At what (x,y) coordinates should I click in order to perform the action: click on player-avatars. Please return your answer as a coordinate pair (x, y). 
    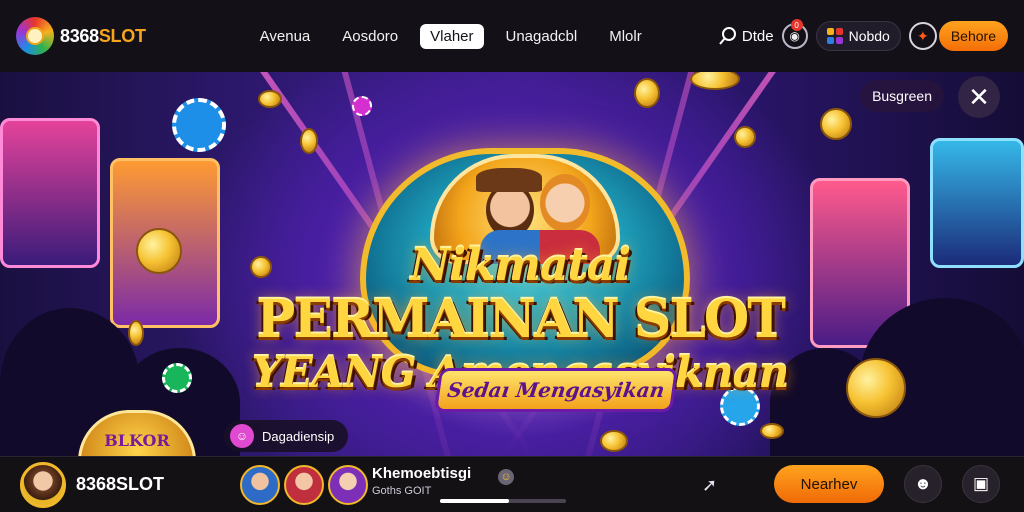
    Looking at the image, I should click on (306, 484).